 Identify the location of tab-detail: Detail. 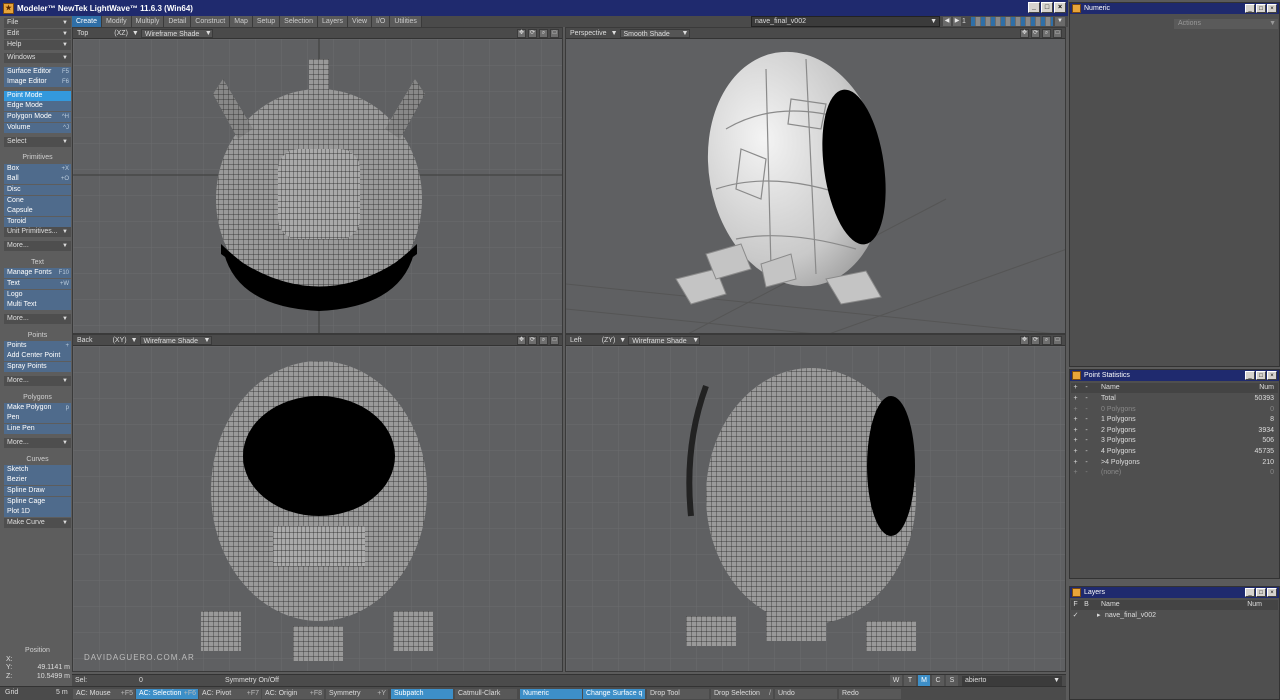
(178, 21).